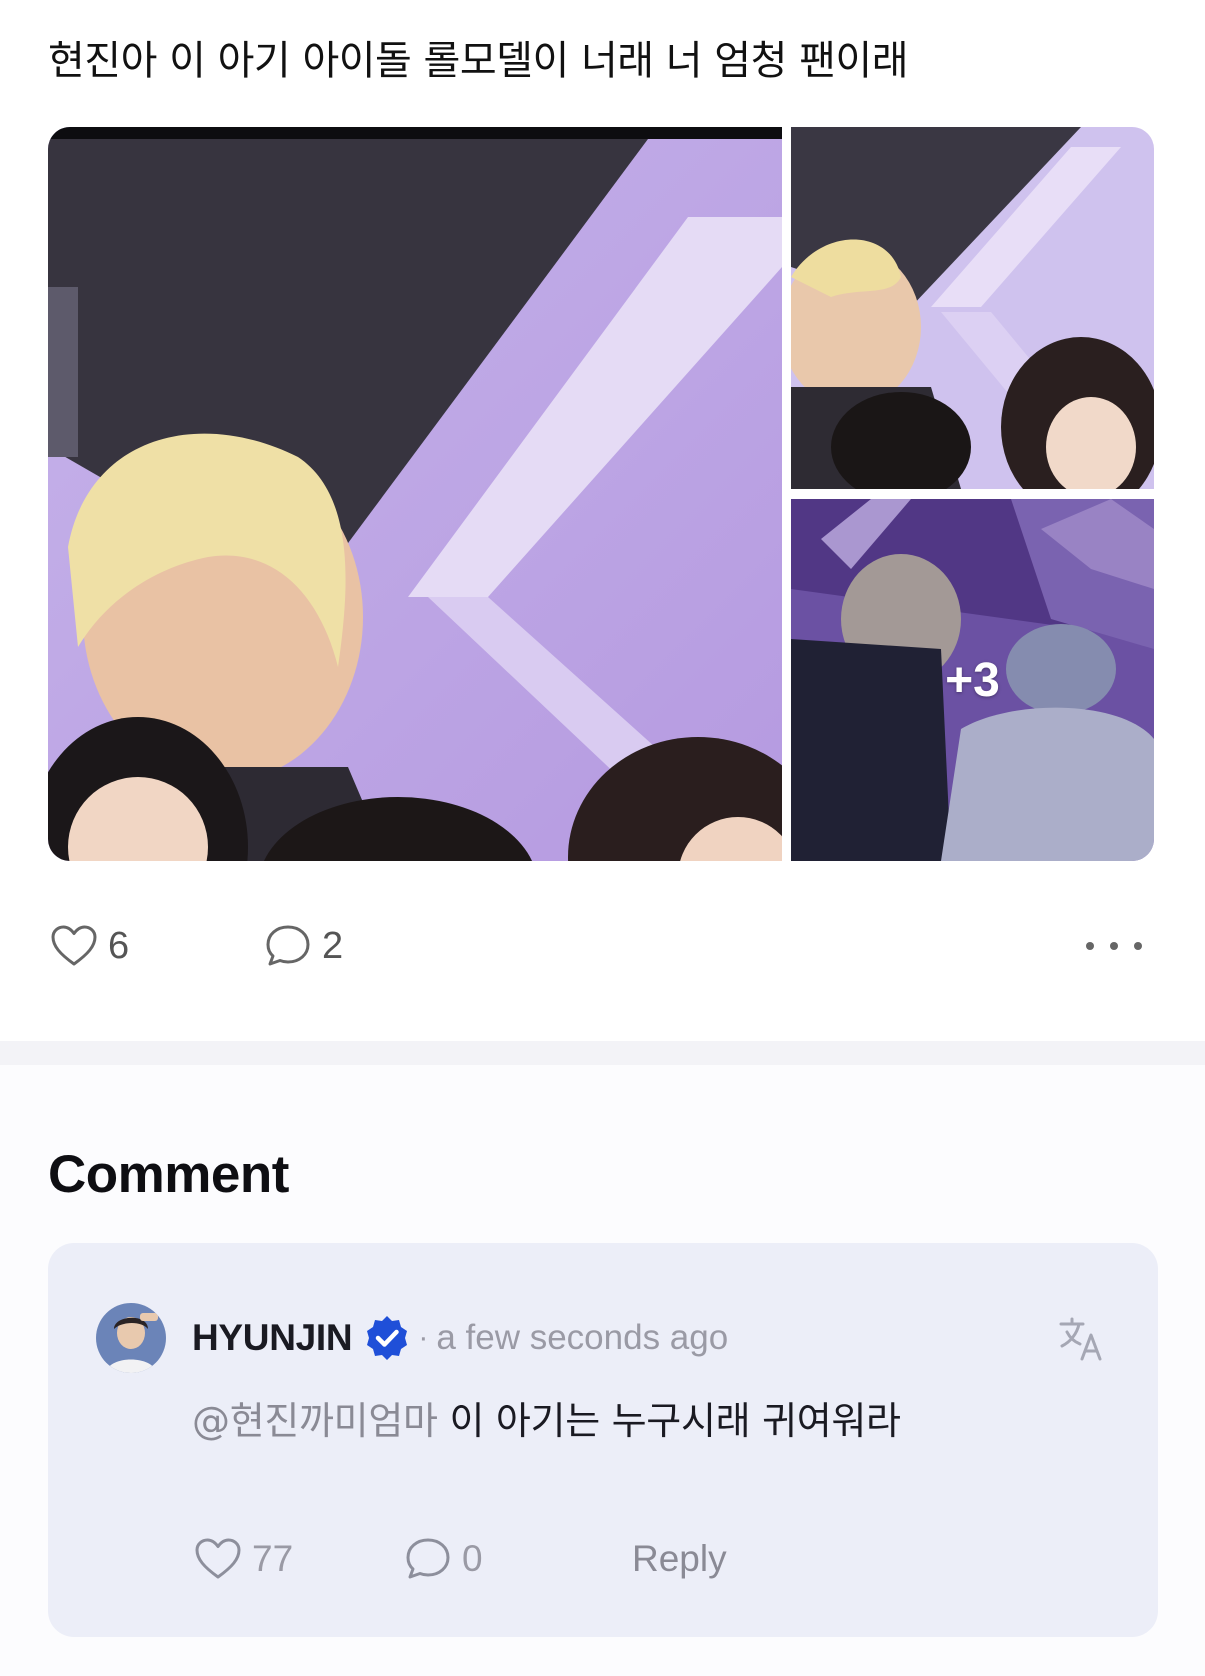 This screenshot has width=1205, height=1676. I want to click on comment-mention: @현진까미엄마, so click(315, 1421).